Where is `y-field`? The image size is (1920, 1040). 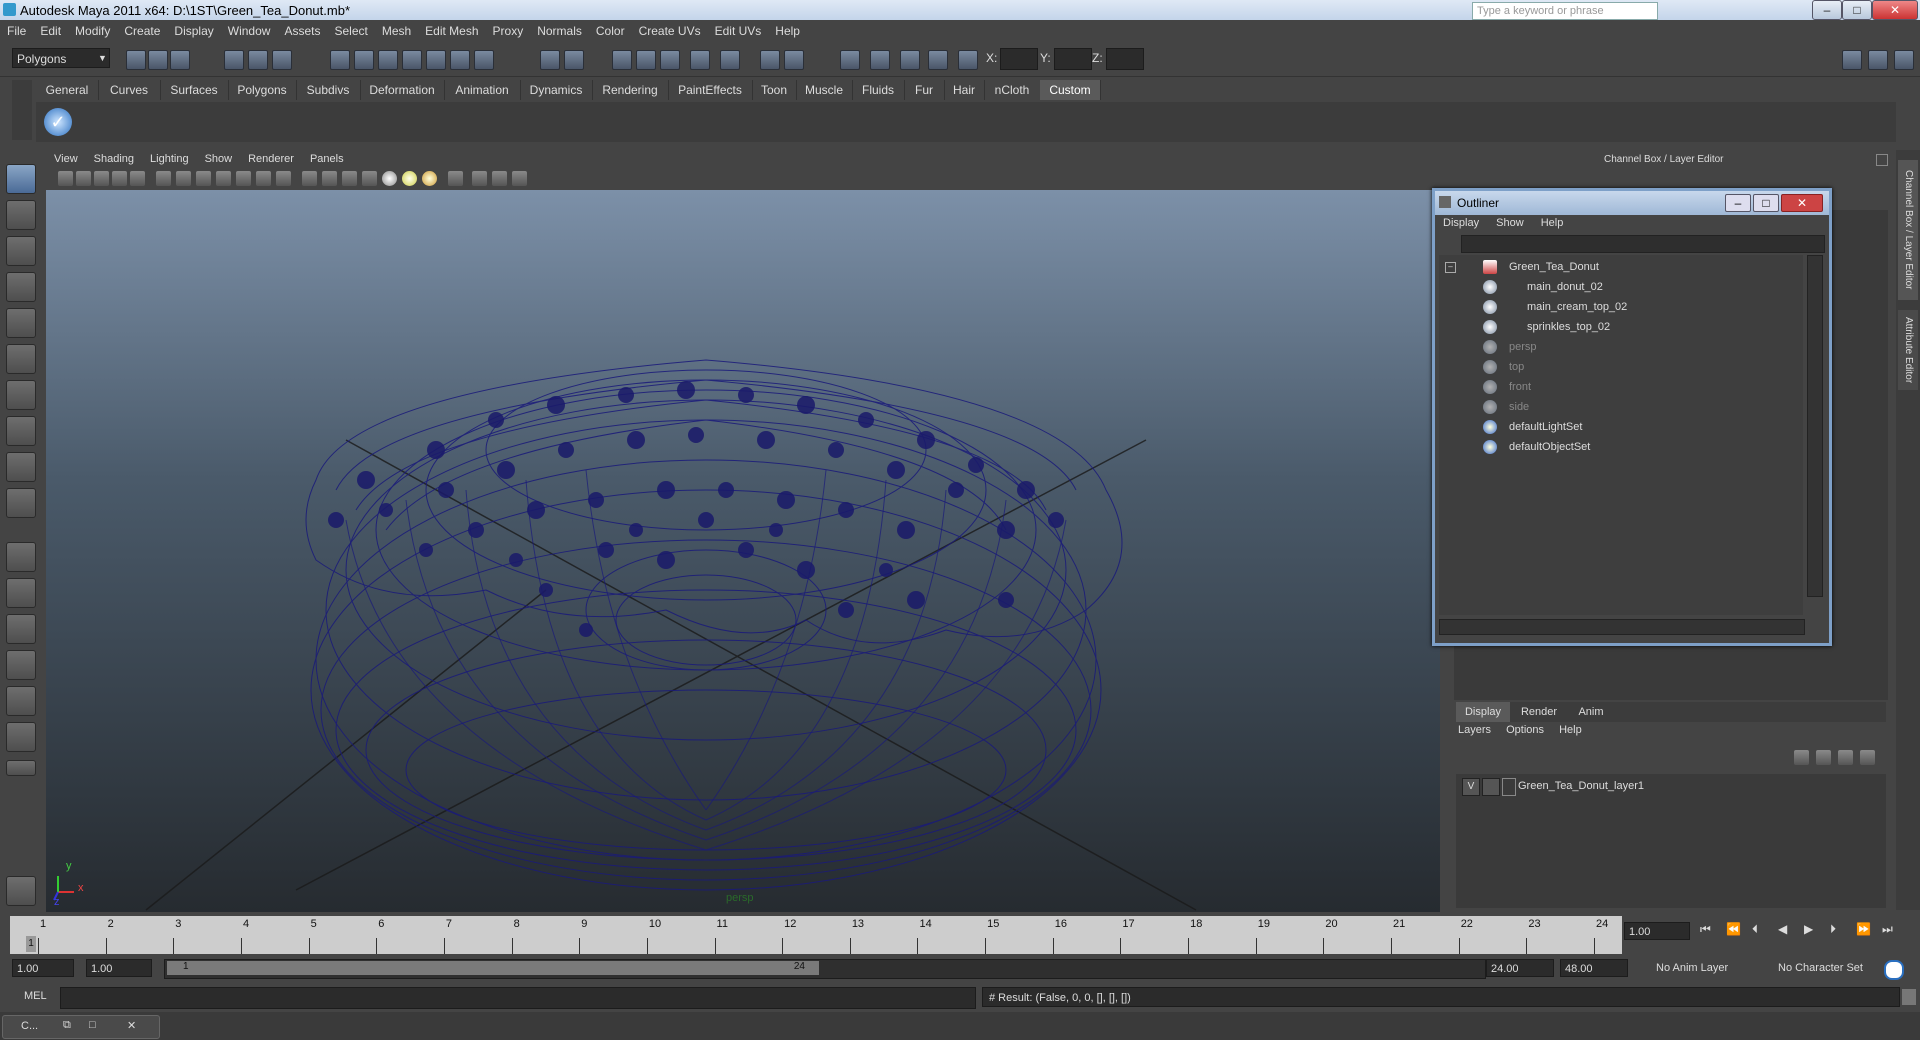 y-field is located at coordinates (1073, 59).